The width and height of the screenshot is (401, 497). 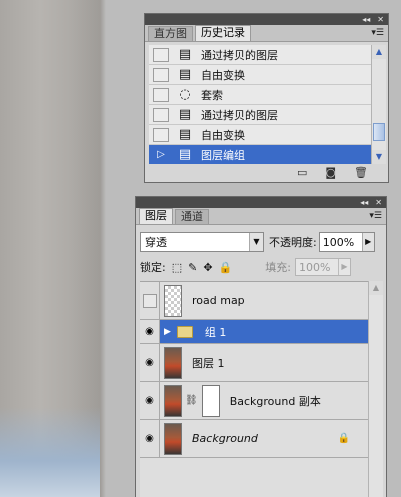 What do you see at coordinates (266, 172) in the screenshot?
I see `history-footer: ▭ ◙ 🗑` at bounding box center [266, 172].